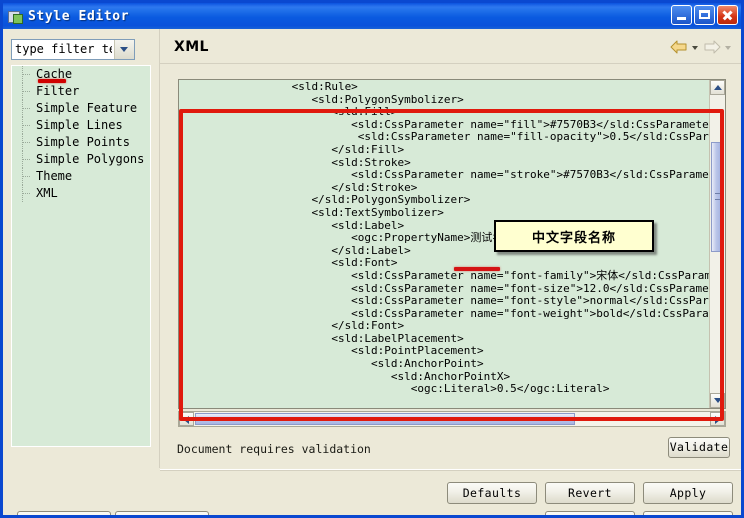 Image resolution: width=744 pixels, height=518 pixels. I want to click on tree-item-label: Simple Points, so click(83, 142).